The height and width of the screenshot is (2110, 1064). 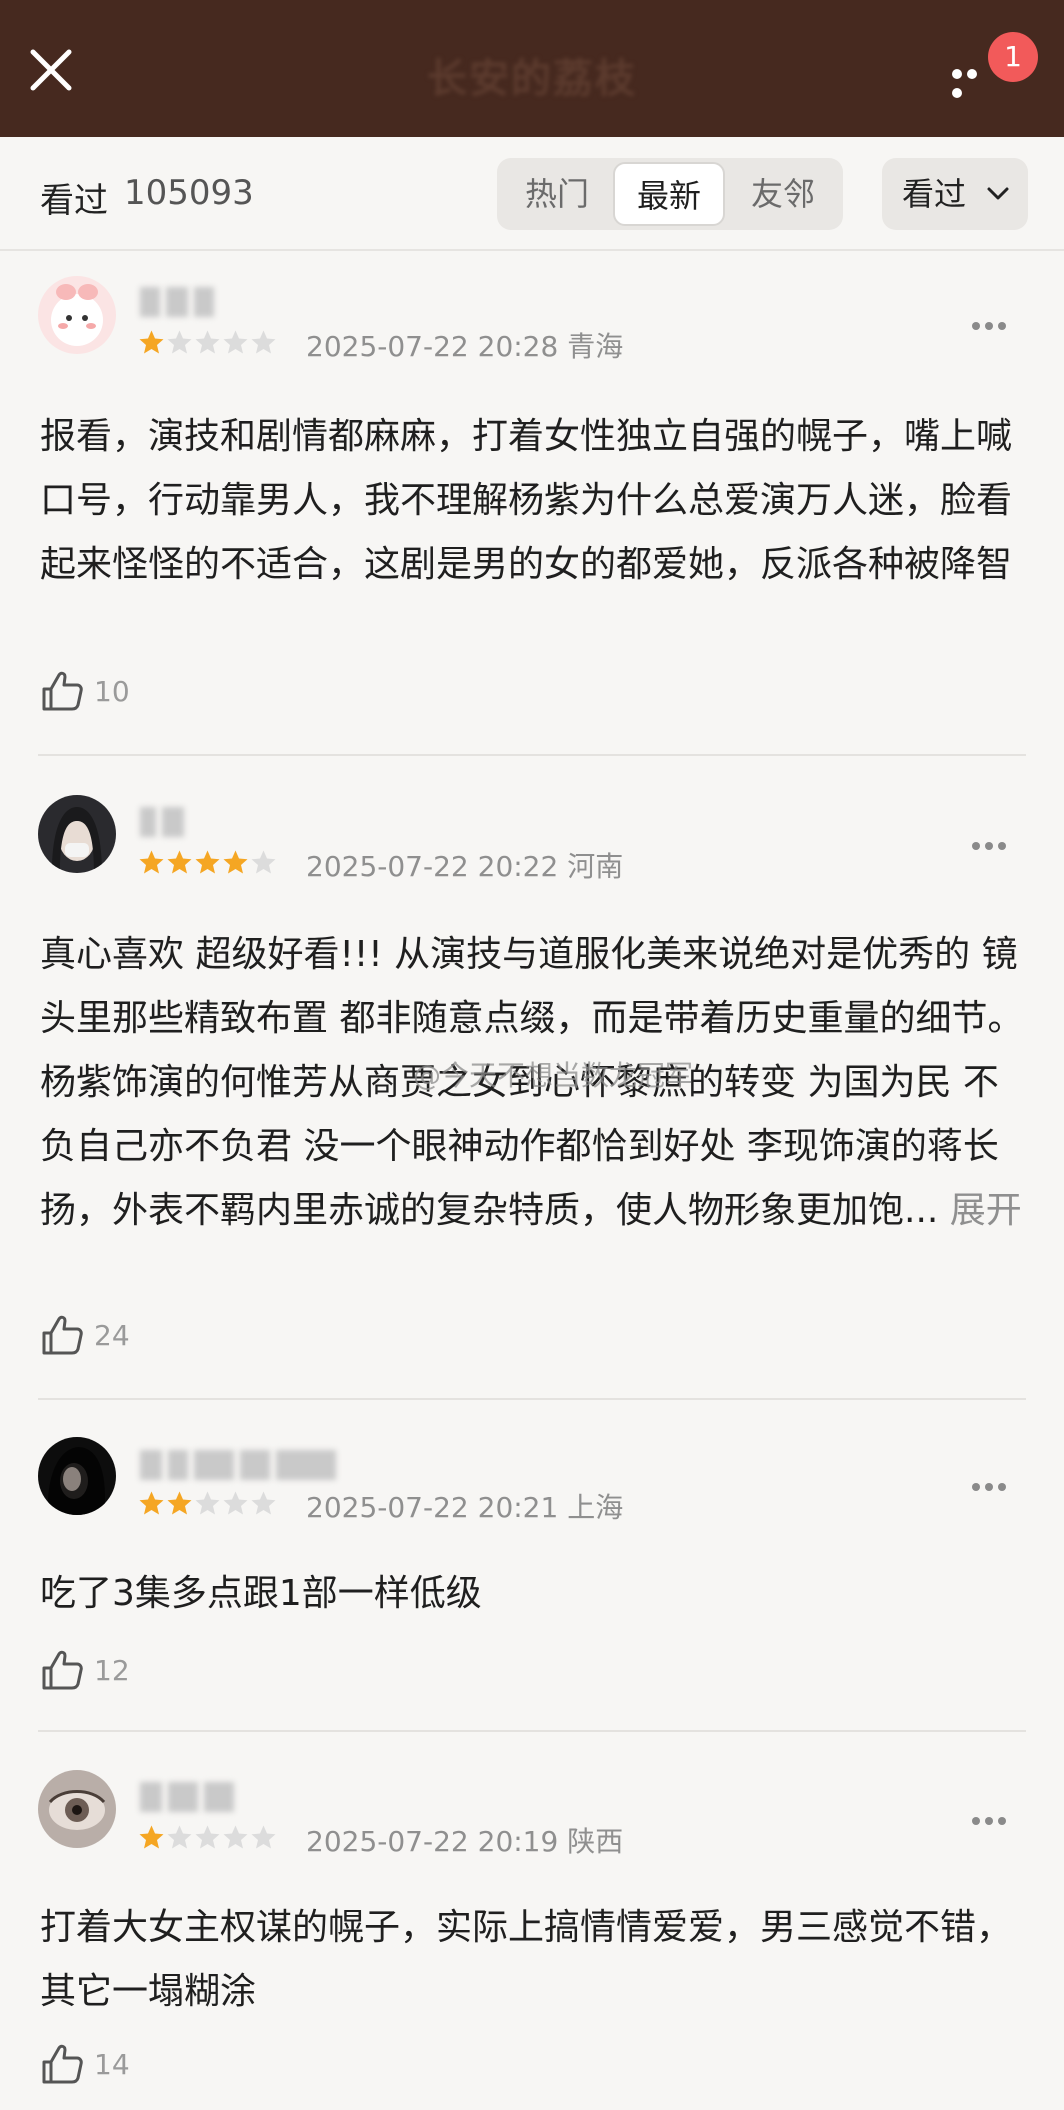 What do you see at coordinates (1013, 57) in the screenshot?
I see `notification-badge: 1` at bounding box center [1013, 57].